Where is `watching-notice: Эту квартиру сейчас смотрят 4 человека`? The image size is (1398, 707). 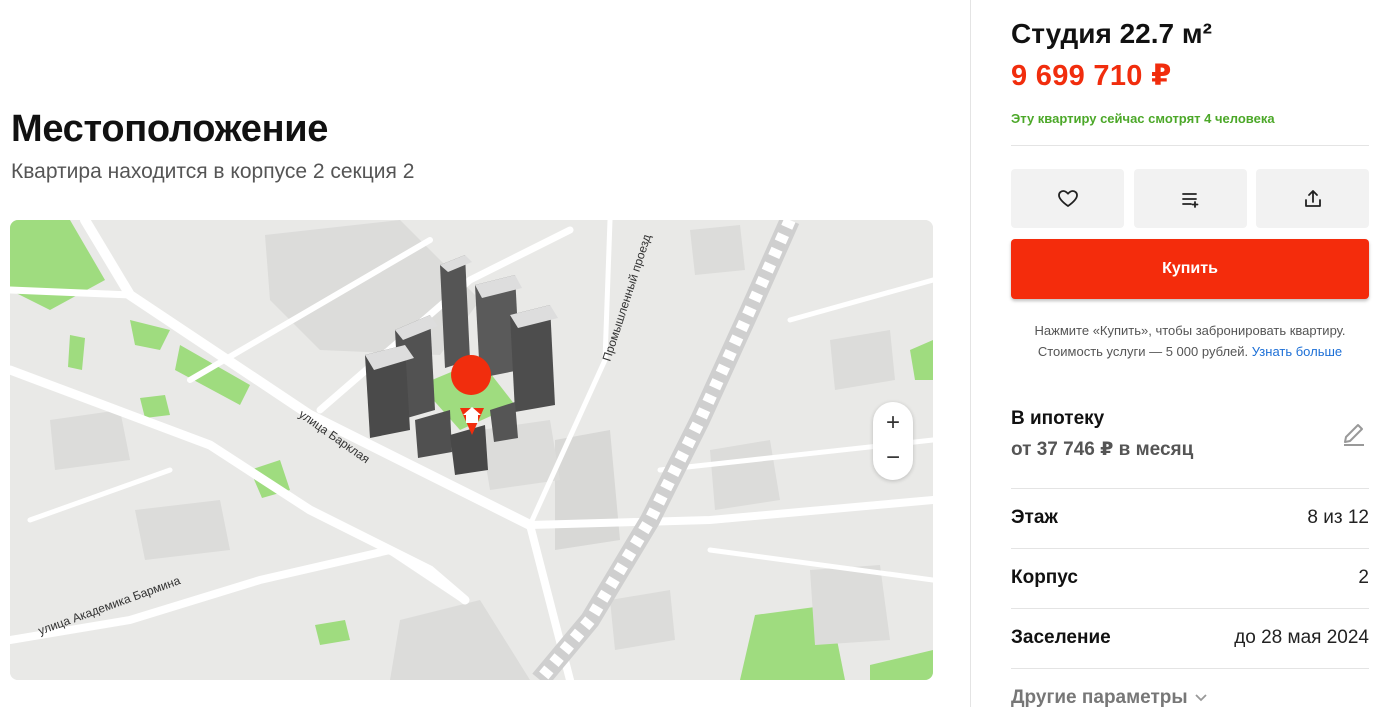 watching-notice: Эту квартиру сейчас смотрят 4 человека is located at coordinates (1143, 118).